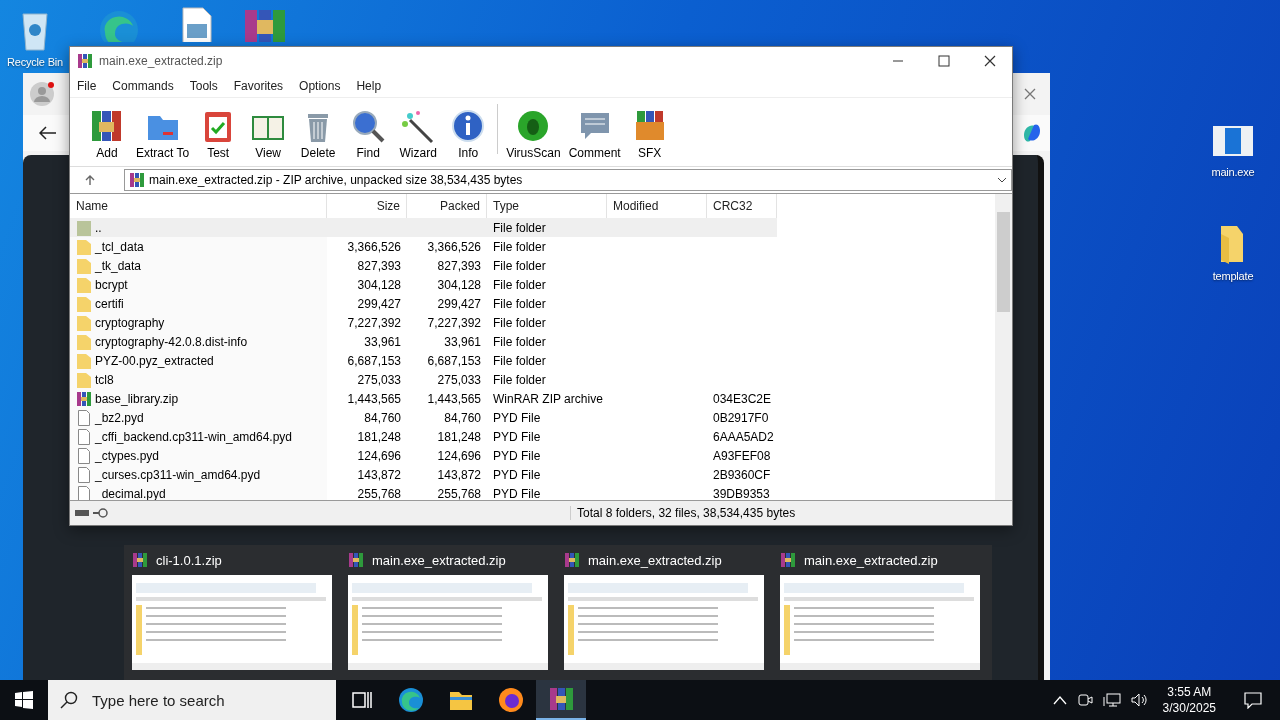 This screenshot has height=720, width=1280. I want to click on file-name: _tcl_data, so click(119, 246).